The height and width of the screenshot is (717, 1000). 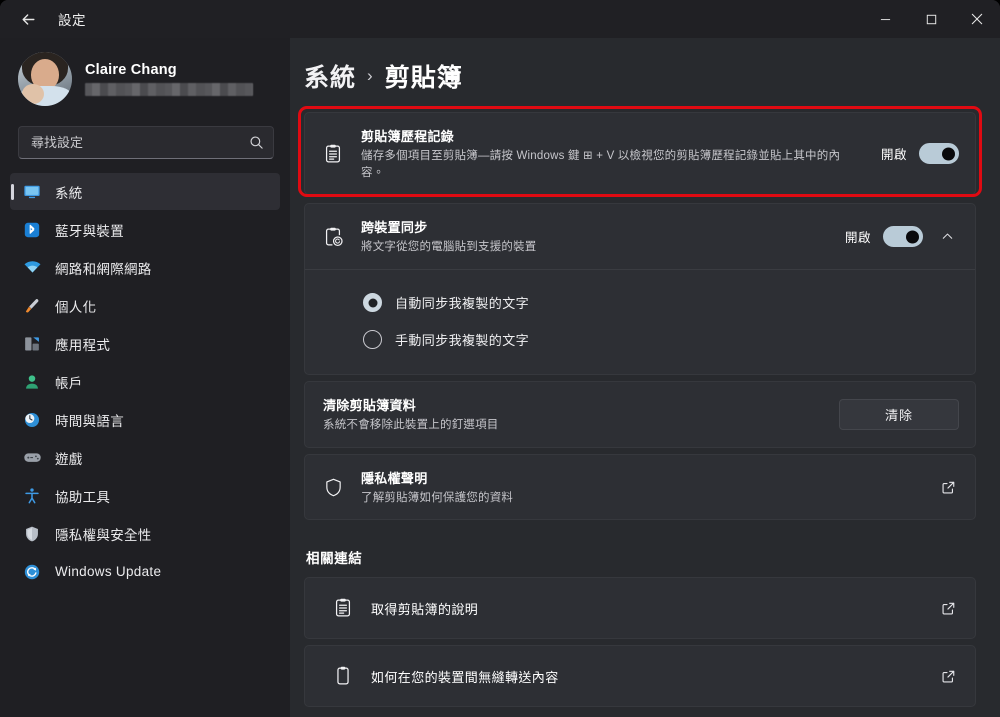 What do you see at coordinates (76, 307) in the screenshot?
I see `sidebar-item-label: 個人化` at bounding box center [76, 307].